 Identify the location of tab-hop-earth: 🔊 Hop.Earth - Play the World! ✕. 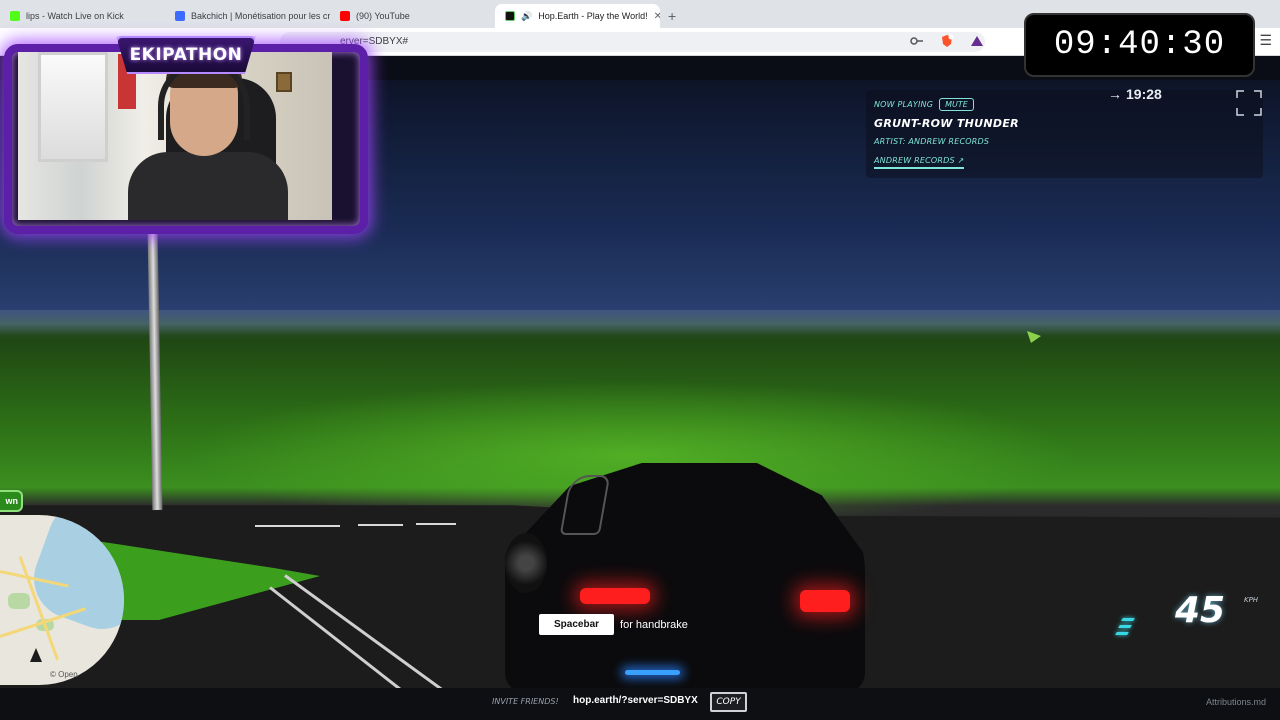
(577, 16).